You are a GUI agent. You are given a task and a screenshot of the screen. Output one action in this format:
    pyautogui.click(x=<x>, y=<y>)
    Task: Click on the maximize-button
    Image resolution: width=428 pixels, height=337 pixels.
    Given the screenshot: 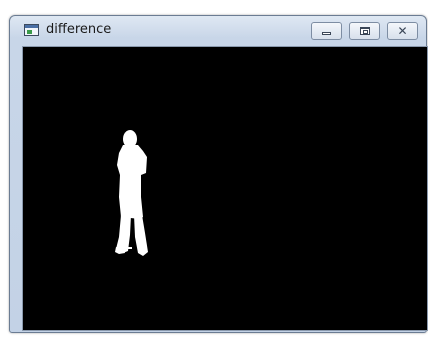 What is the action you would take?
    pyautogui.click(x=364, y=31)
    